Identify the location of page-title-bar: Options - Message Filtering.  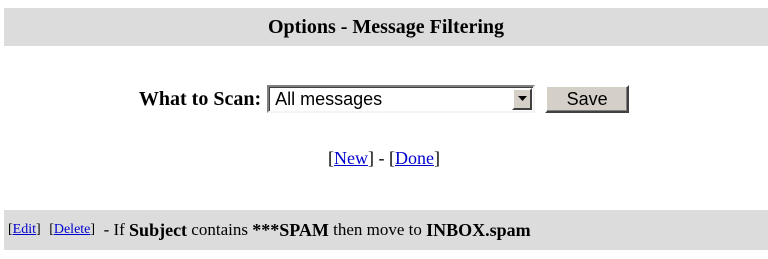
(386, 27).